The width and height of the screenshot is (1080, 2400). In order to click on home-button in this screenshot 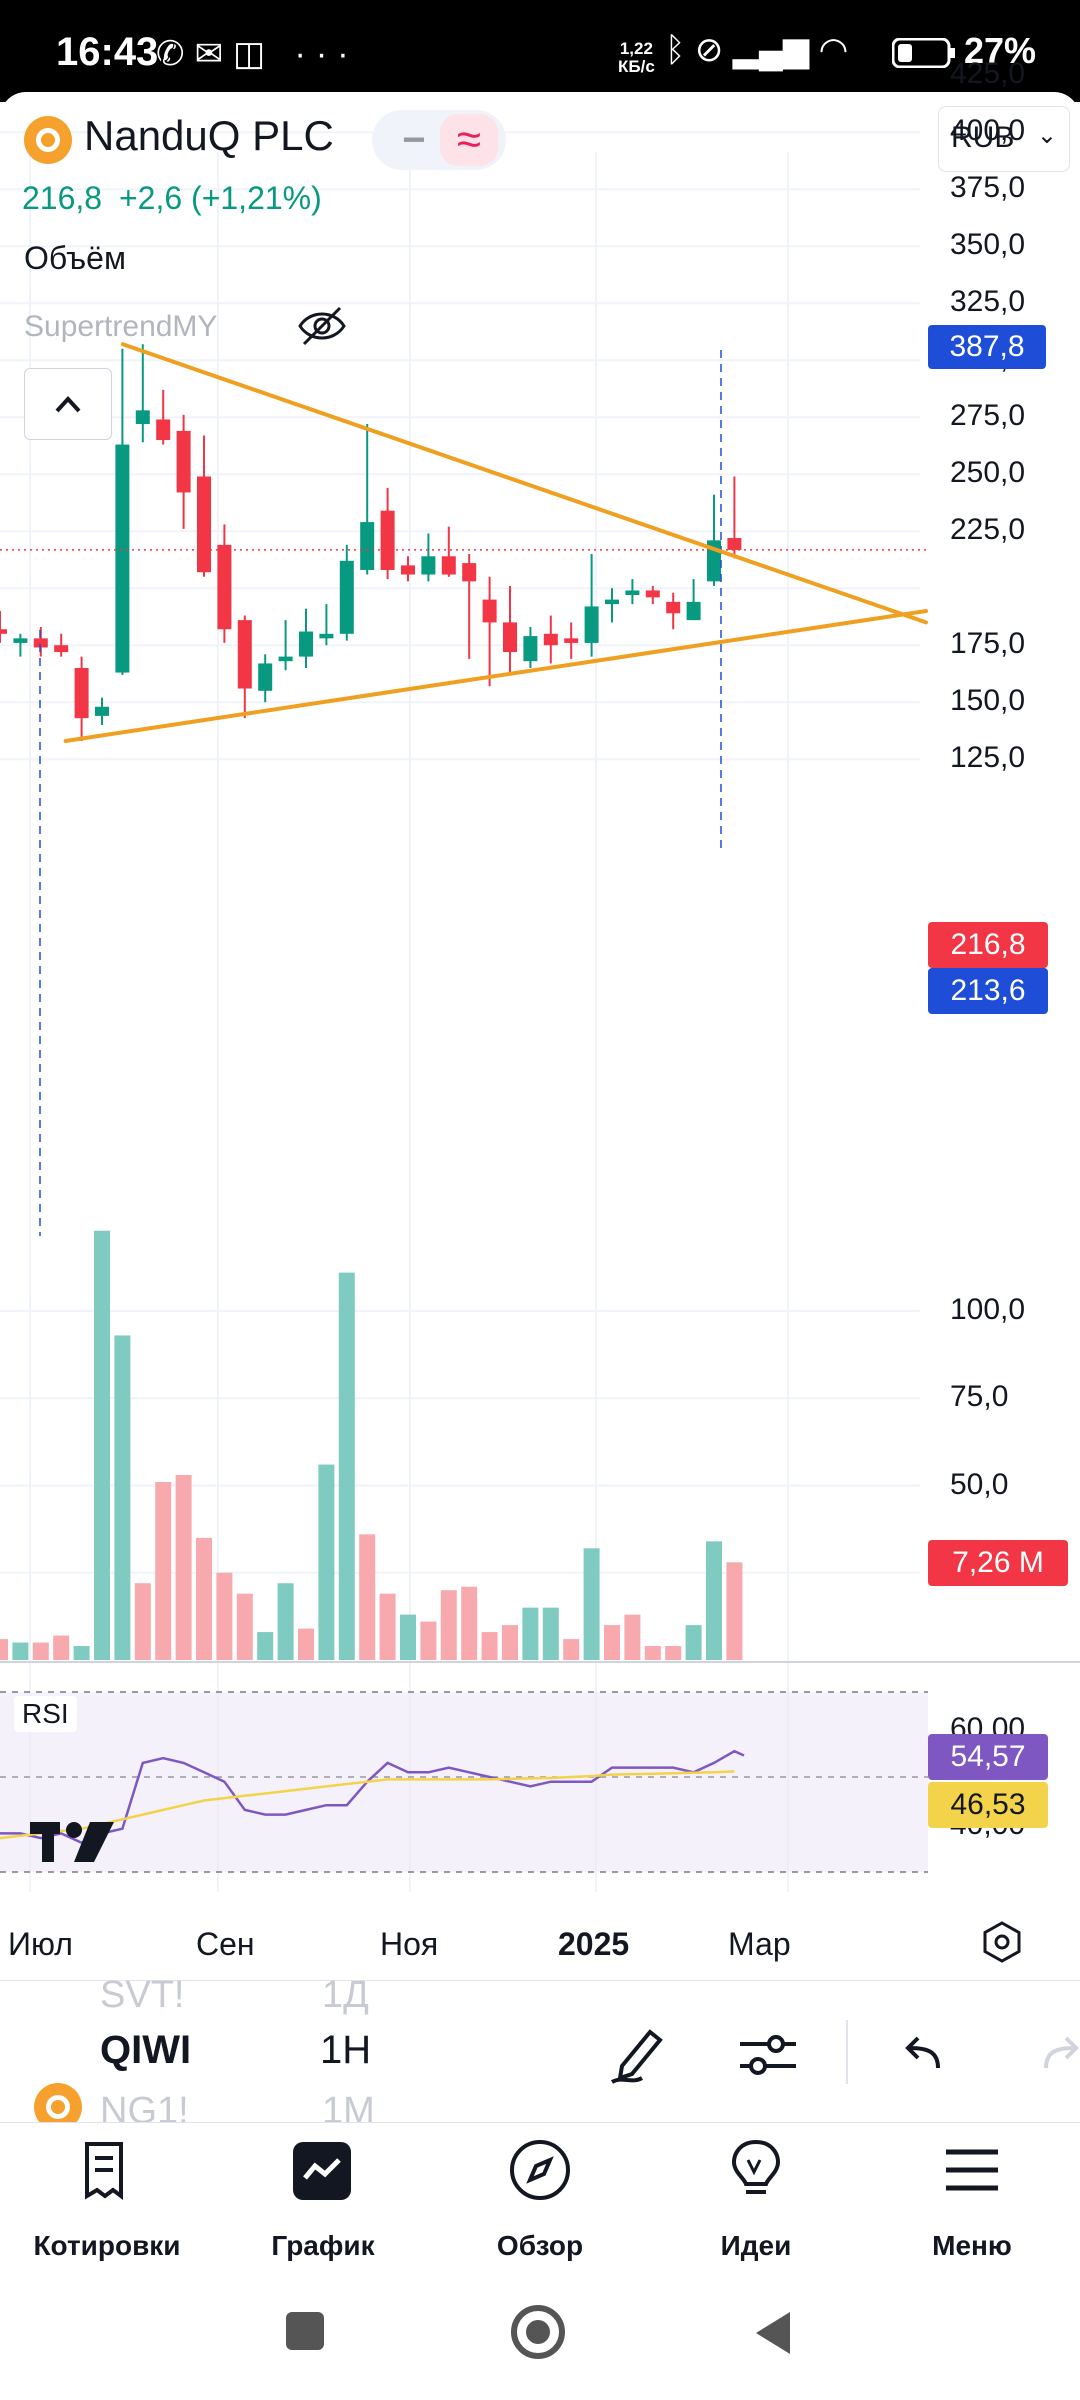, I will do `click(538, 2332)`.